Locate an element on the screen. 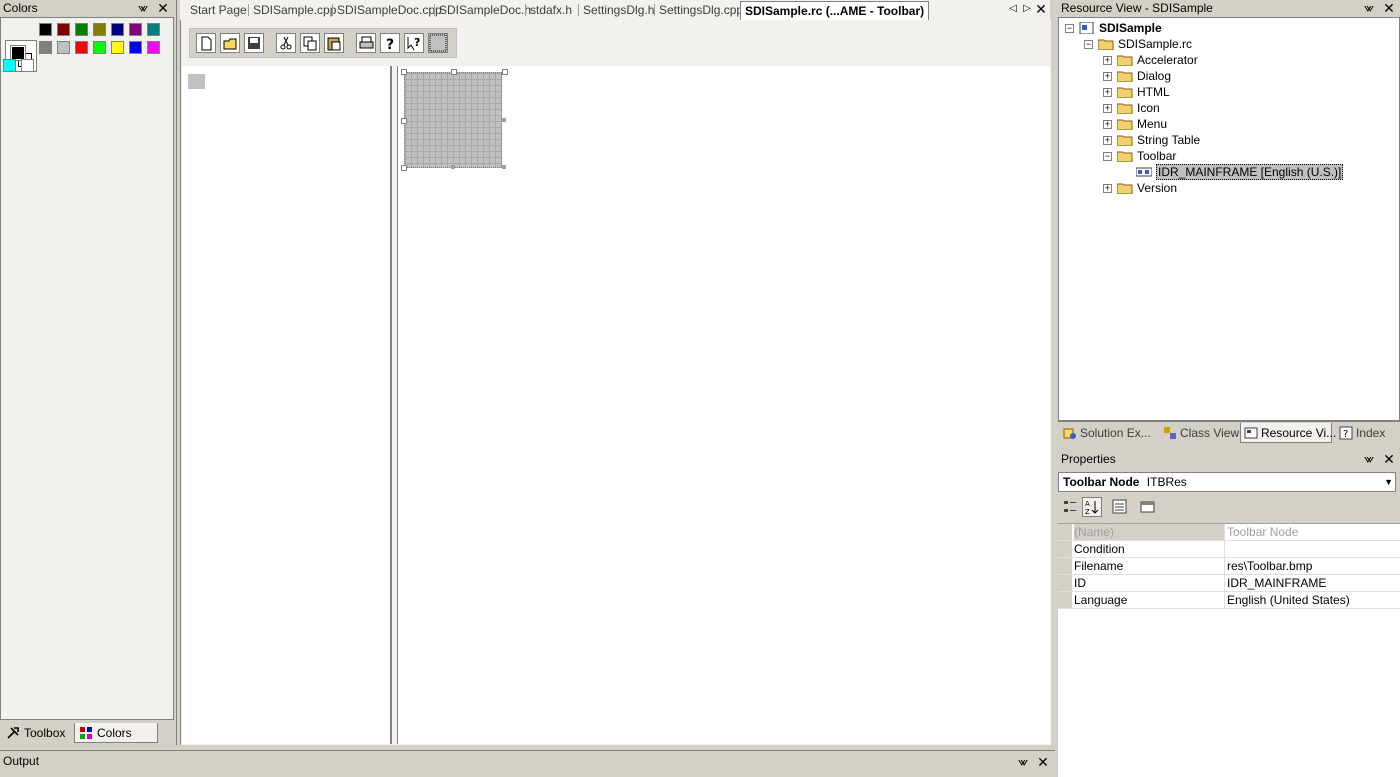  new-icon is located at coordinates (206, 43).